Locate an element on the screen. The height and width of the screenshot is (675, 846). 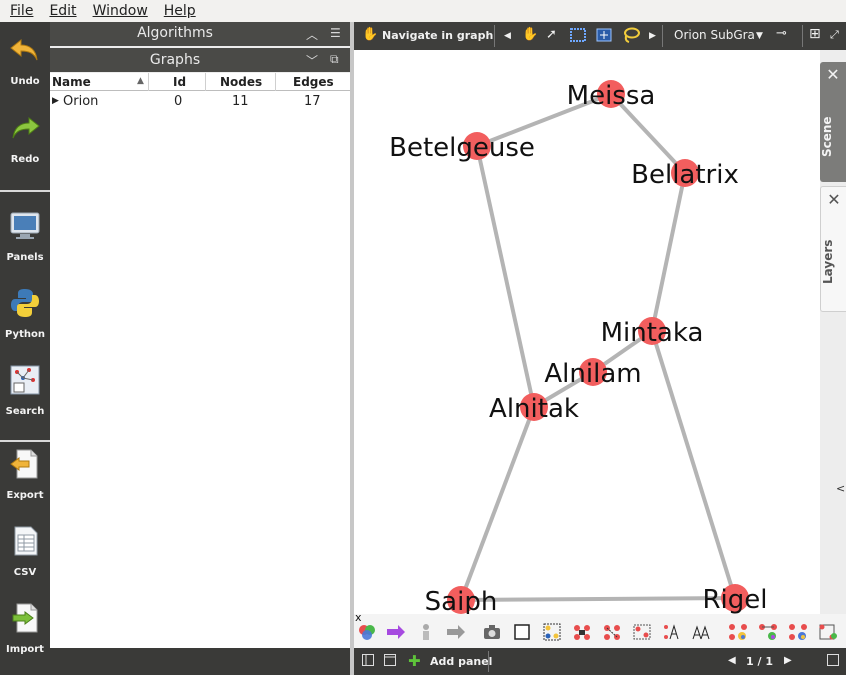
graph-name-cell: Orion is located at coordinates (81, 101).